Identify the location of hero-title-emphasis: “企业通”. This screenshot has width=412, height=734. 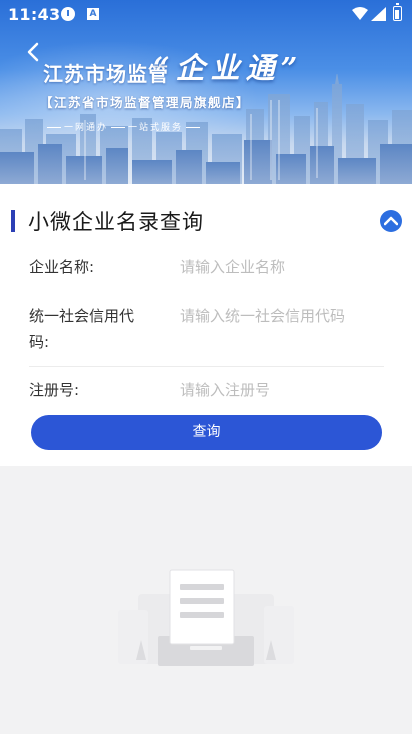
(228, 68).